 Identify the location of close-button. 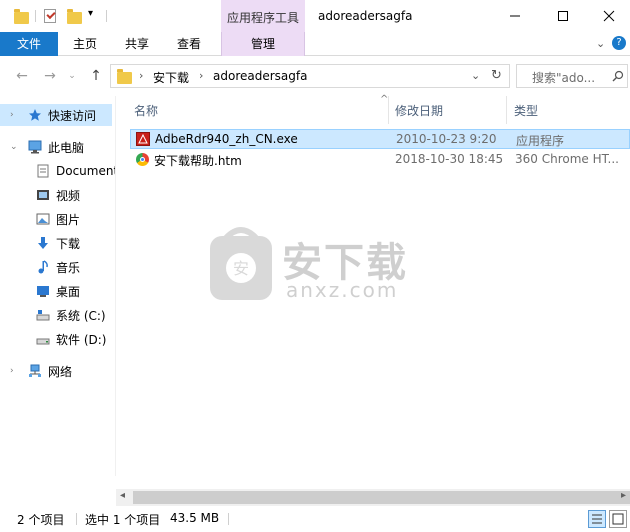
(608, 16).